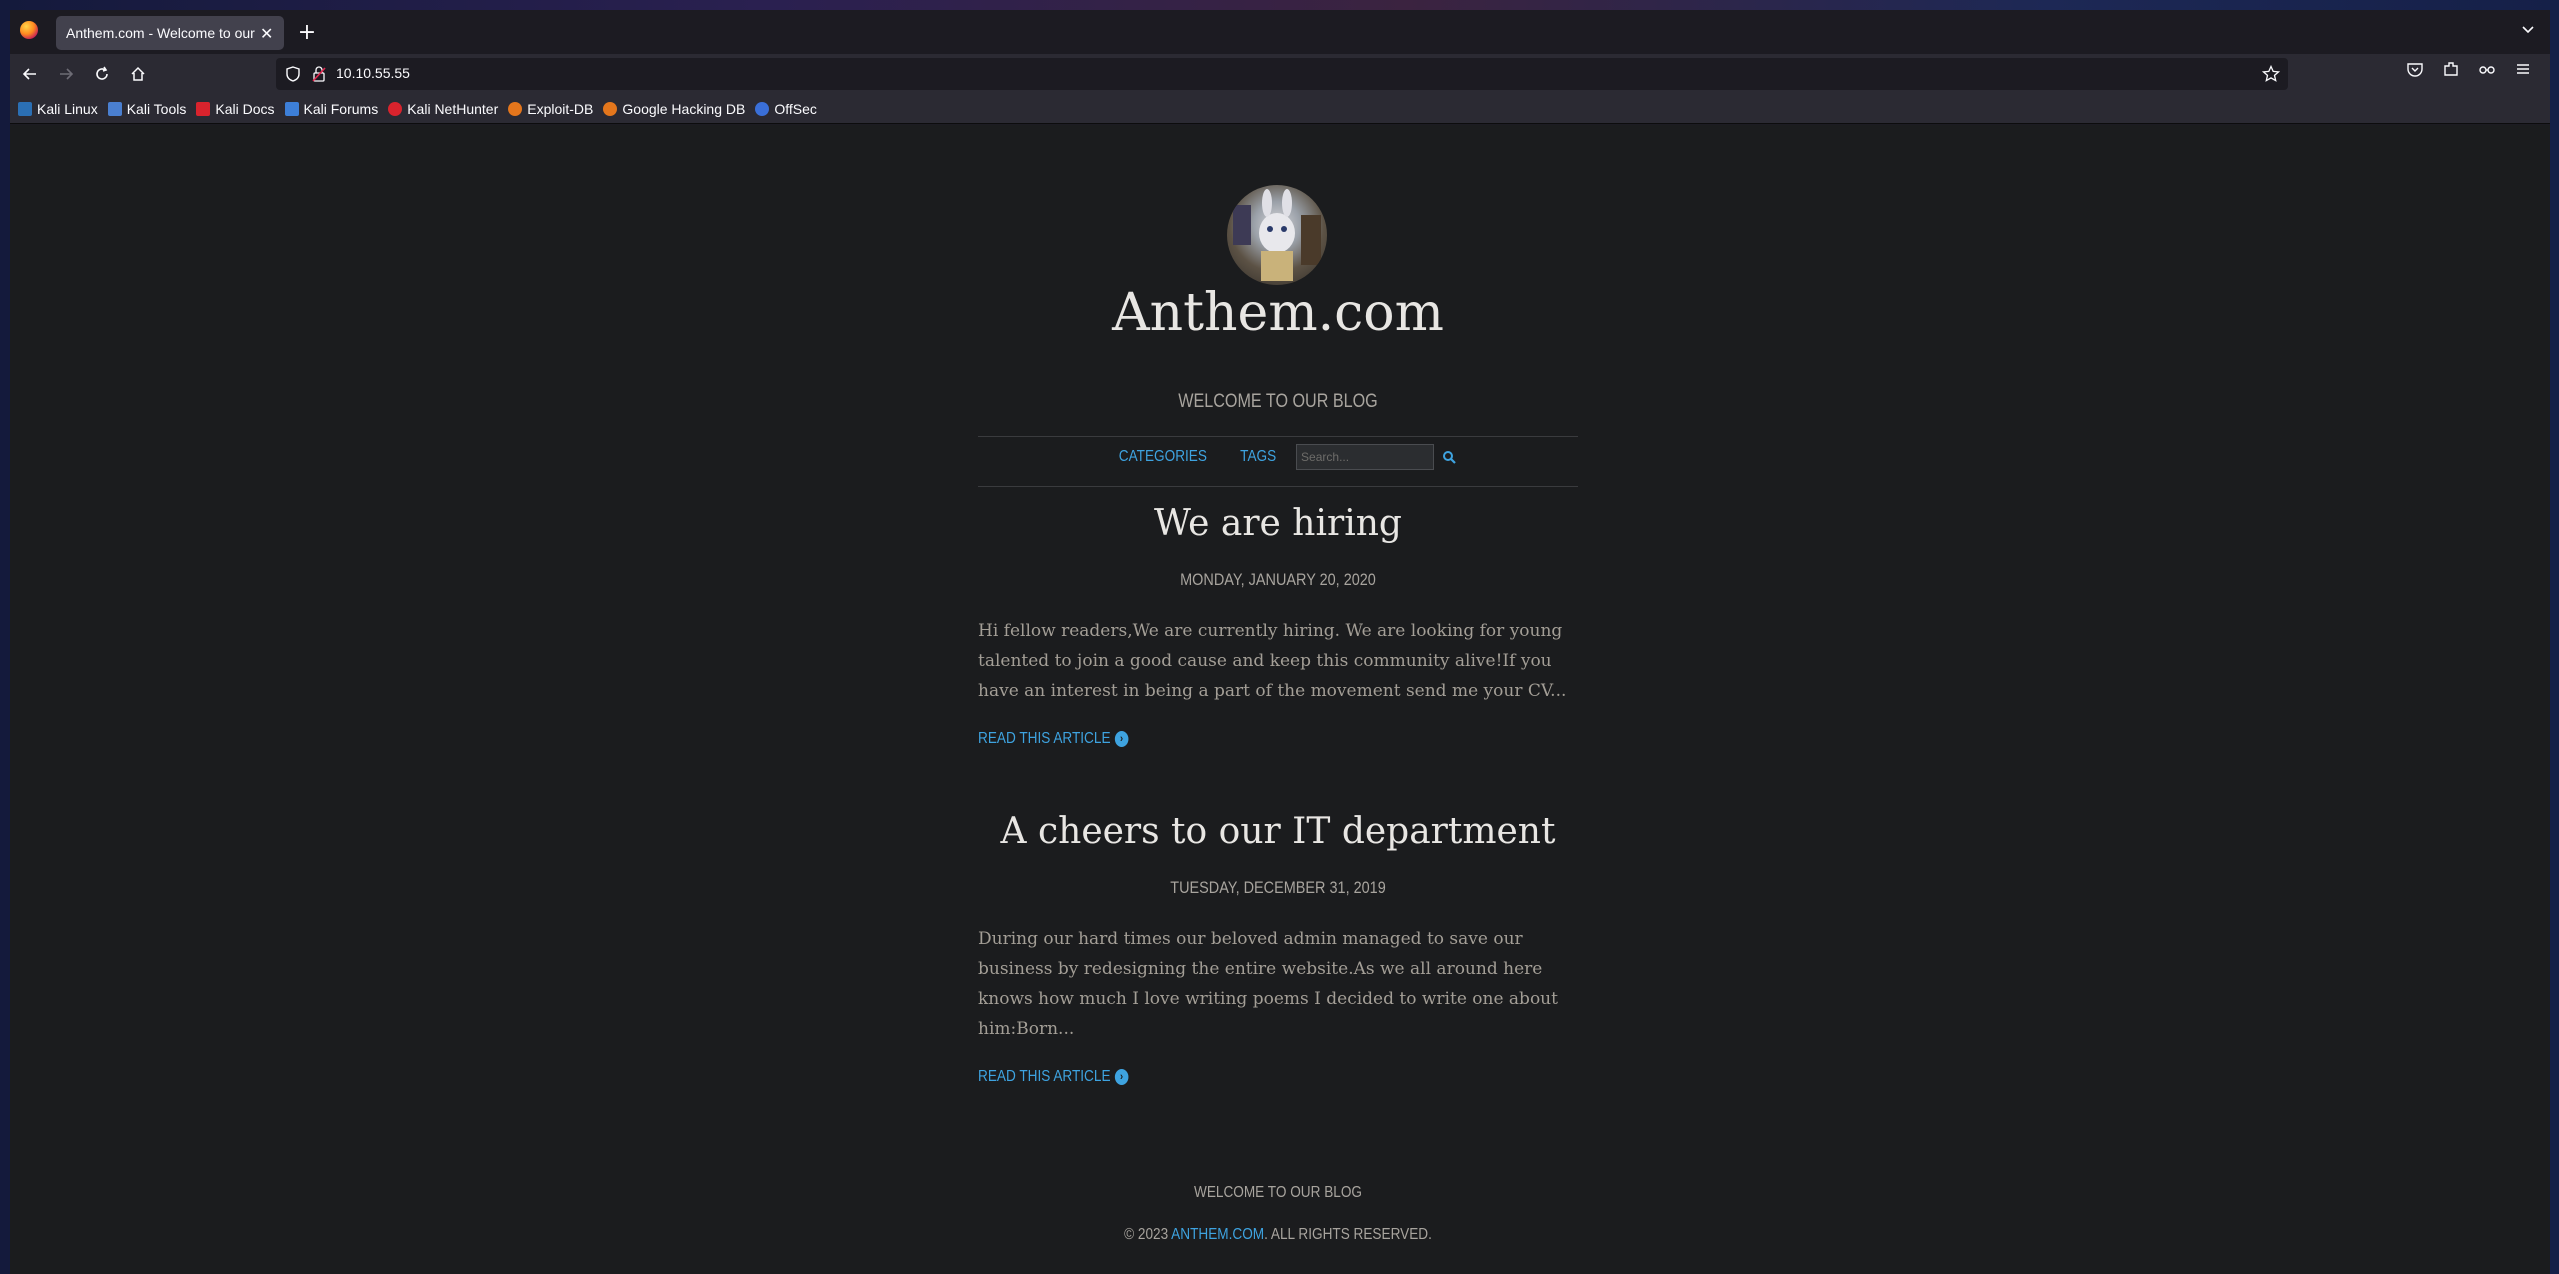 Image resolution: width=2559 pixels, height=1274 pixels. I want to click on forward-arrow-icon, so click(67, 74).